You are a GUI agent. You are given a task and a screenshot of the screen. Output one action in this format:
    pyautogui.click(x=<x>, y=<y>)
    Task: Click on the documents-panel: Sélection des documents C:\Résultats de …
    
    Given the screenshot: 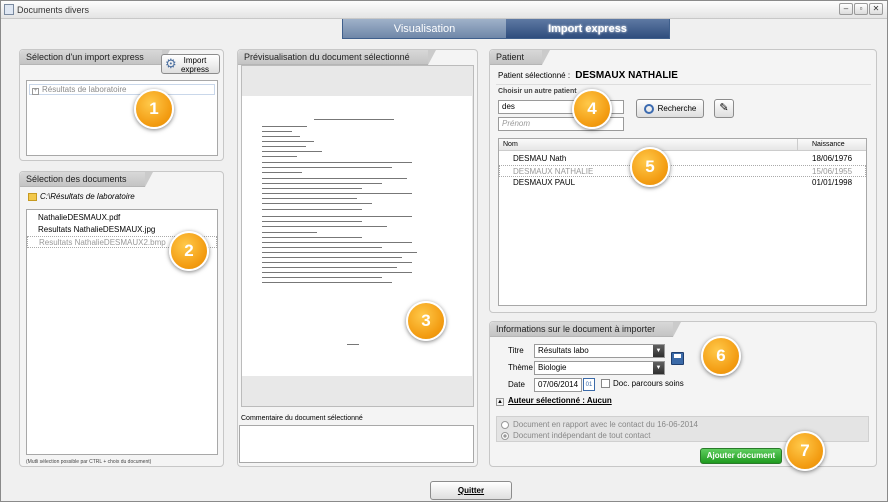 What is the action you would take?
    pyautogui.click(x=121, y=319)
    